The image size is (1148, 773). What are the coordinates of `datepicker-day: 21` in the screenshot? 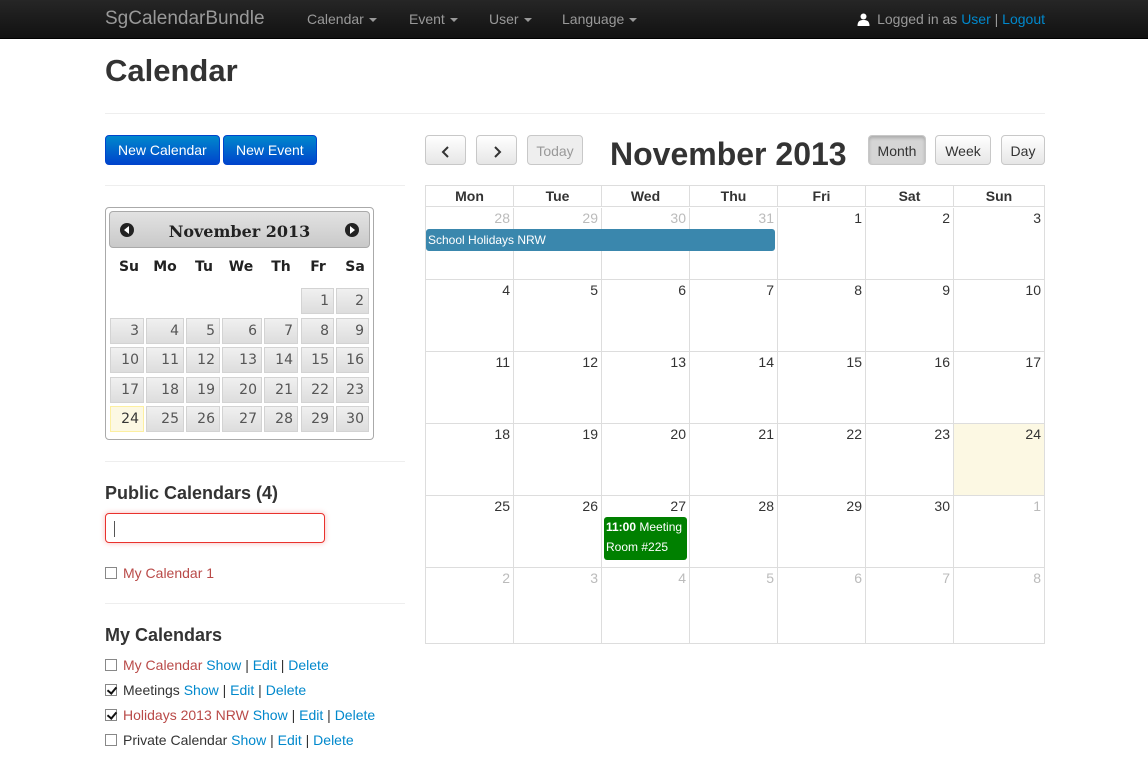 It's located at (281, 390).